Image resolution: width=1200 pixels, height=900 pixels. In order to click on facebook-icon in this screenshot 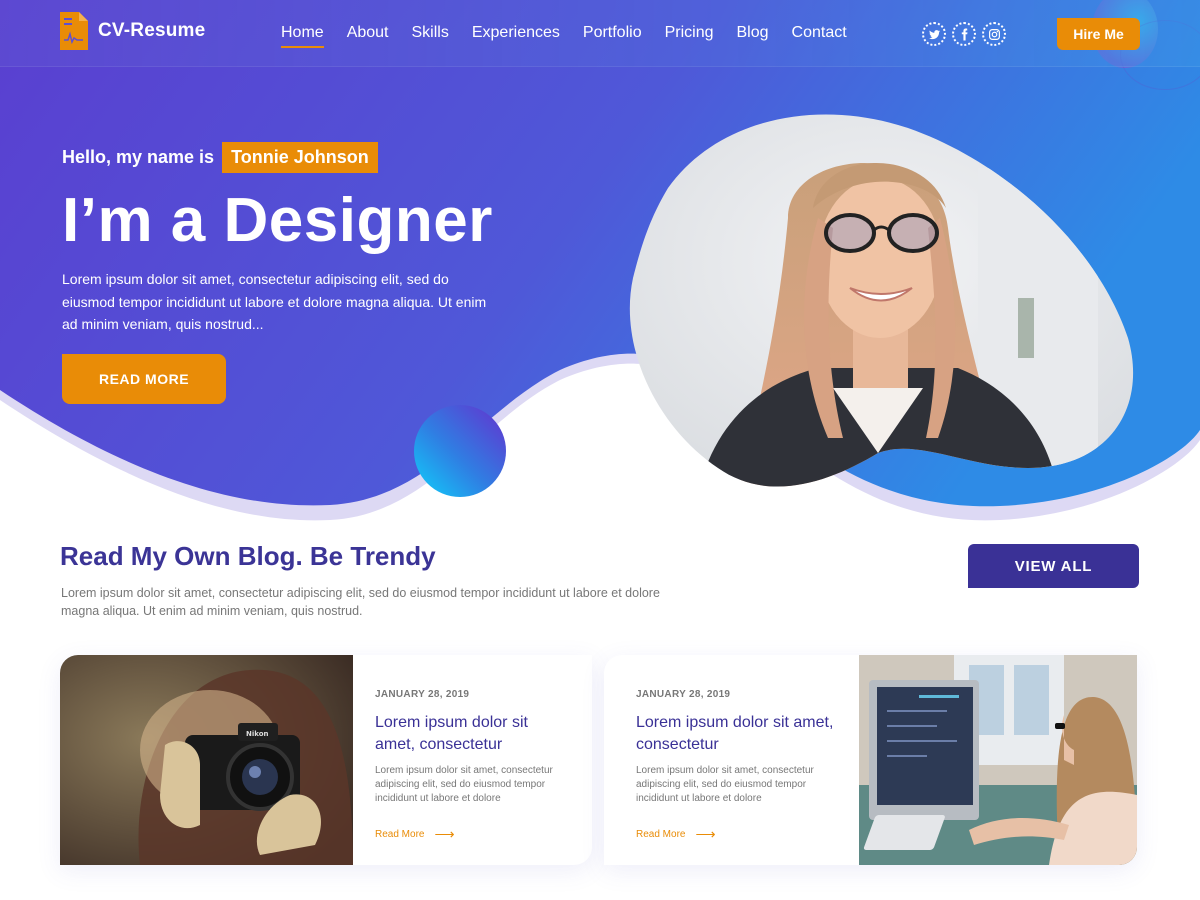, I will do `click(964, 34)`.